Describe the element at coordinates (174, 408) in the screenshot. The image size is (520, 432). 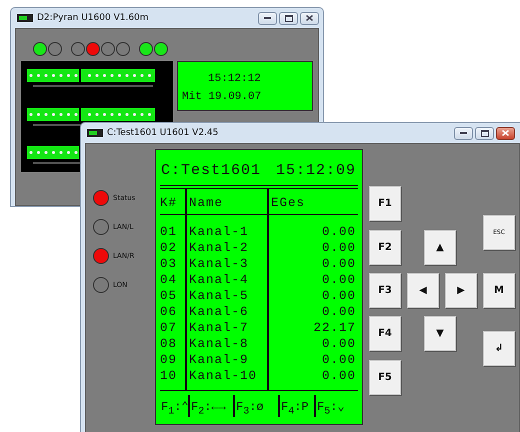
I see `function-key-label: F$_{1}$:⌃` at that location.